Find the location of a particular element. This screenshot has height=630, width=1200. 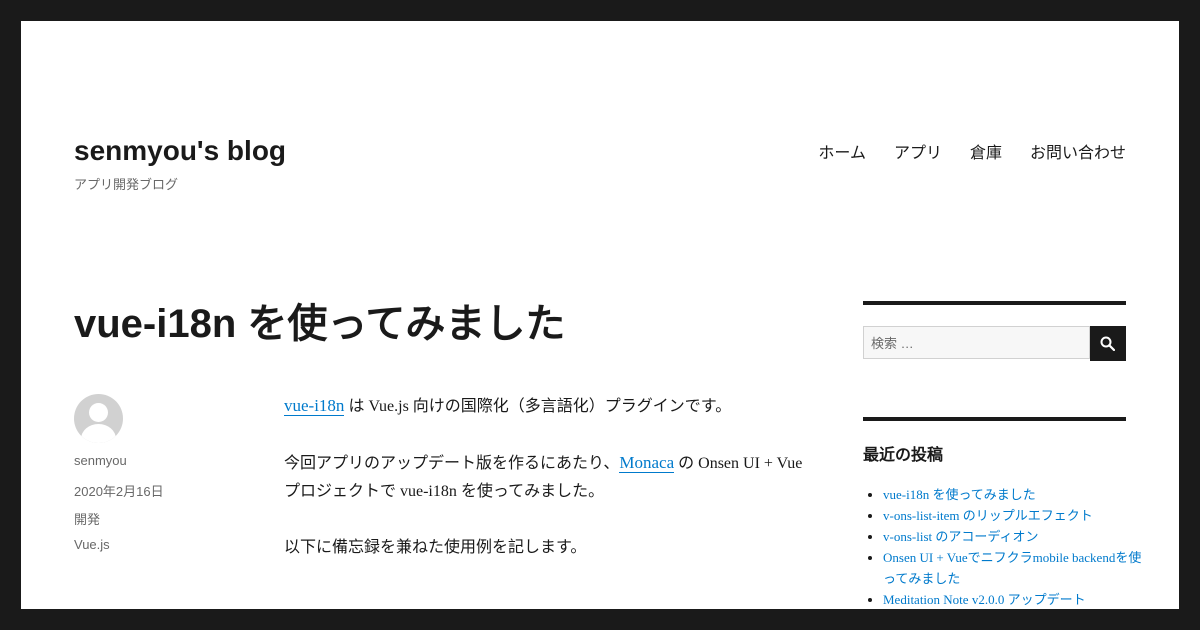

recent-posts-title: 最近の投稿 is located at coordinates (903, 455).